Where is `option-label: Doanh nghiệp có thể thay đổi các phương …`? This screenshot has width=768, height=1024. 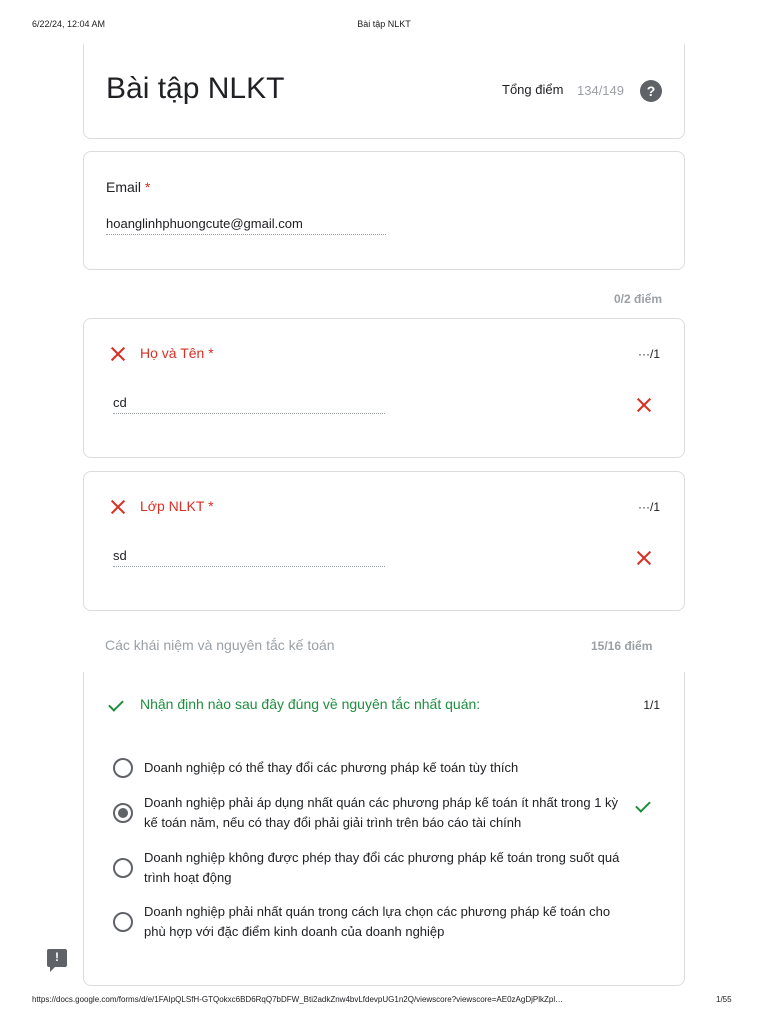
option-label: Doanh nghiệp có thể thay đổi các phương … is located at coordinates (331, 767).